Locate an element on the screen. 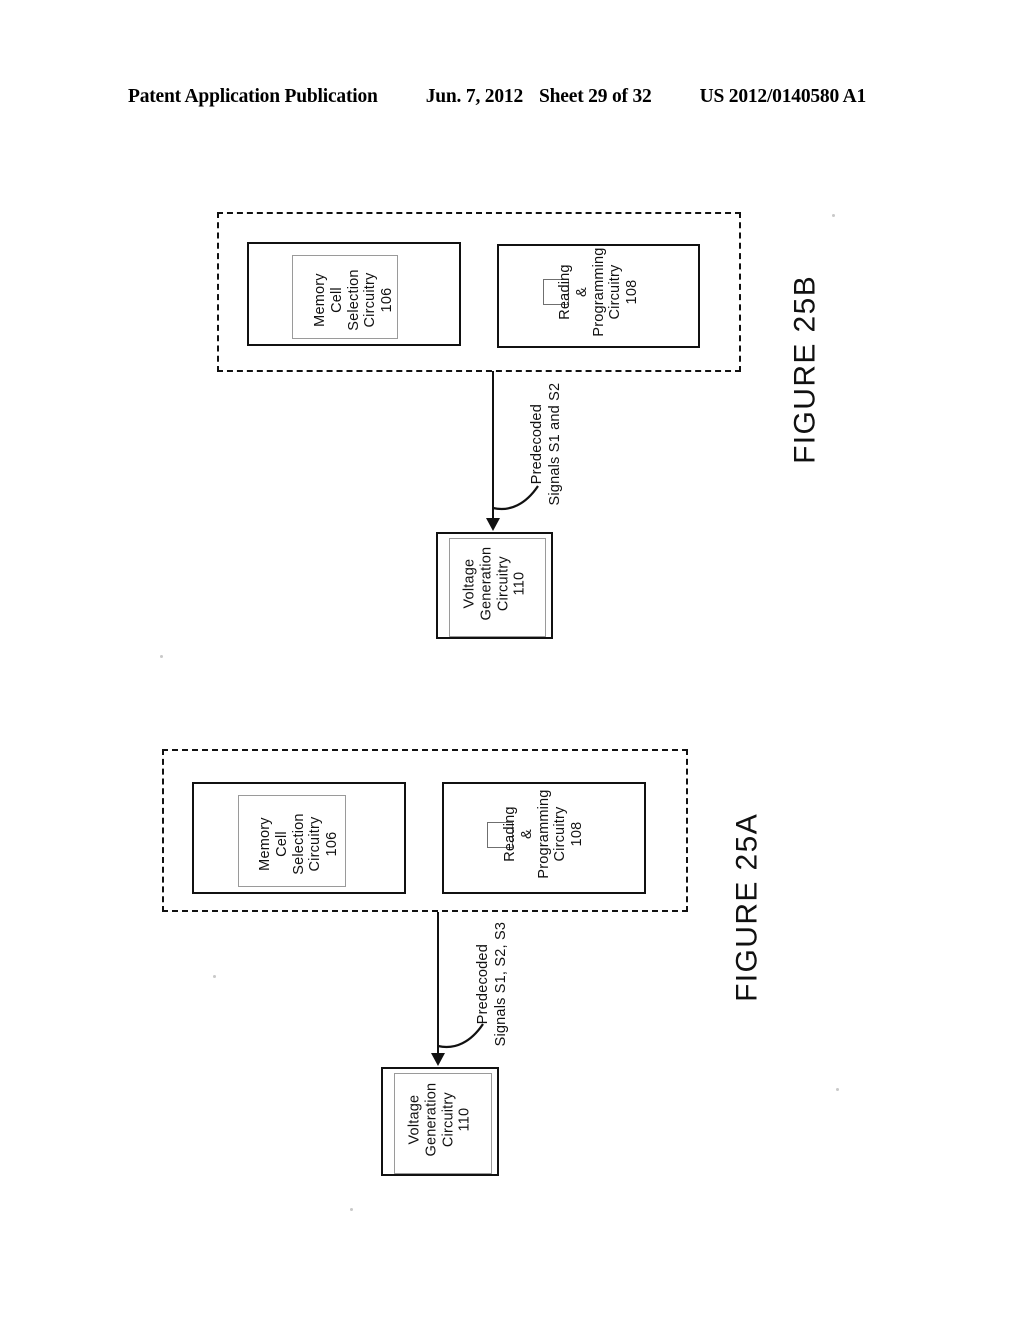 This screenshot has height=1320, width=1024. predecoded-signals-label-25b: Predecoded Signals S1 and S2 is located at coordinates (545, 444).